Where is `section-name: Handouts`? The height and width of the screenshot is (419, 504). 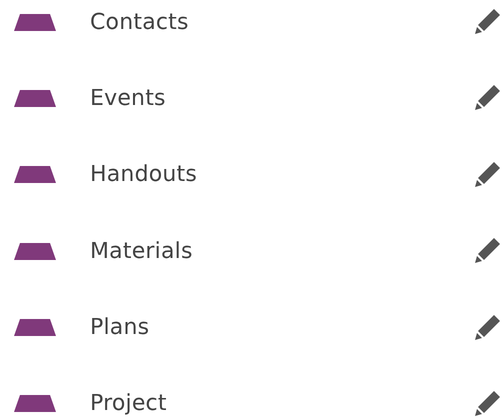 section-name: Handouts is located at coordinates (281, 175).